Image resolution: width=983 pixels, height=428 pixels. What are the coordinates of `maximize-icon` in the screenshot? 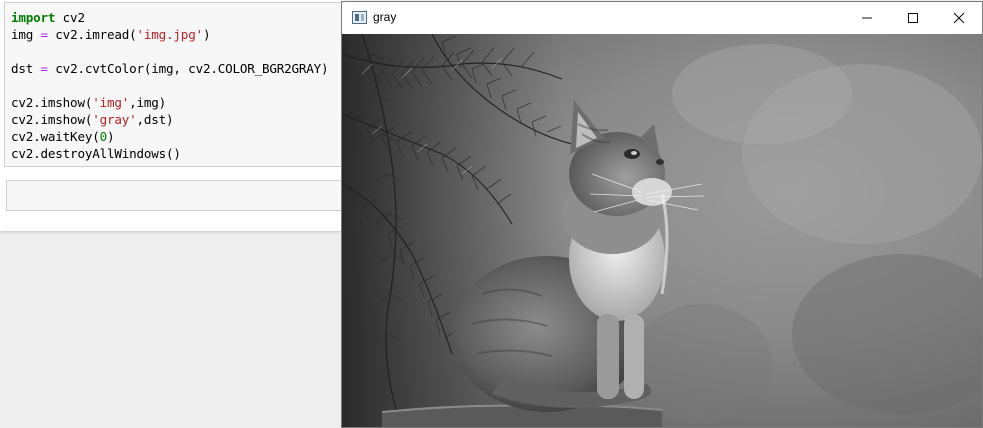 It's located at (913, 18).